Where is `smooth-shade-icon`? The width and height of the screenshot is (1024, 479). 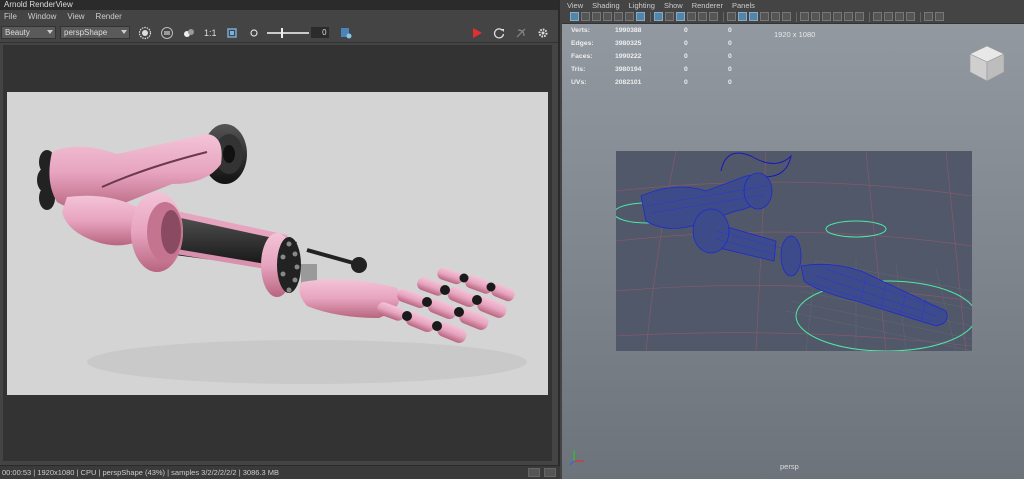 smooth-shade-icon is located at coordinates (742, 16).